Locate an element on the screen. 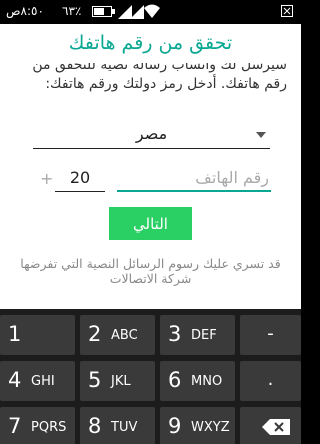  key-period: . is located at coordinates (270, 381).